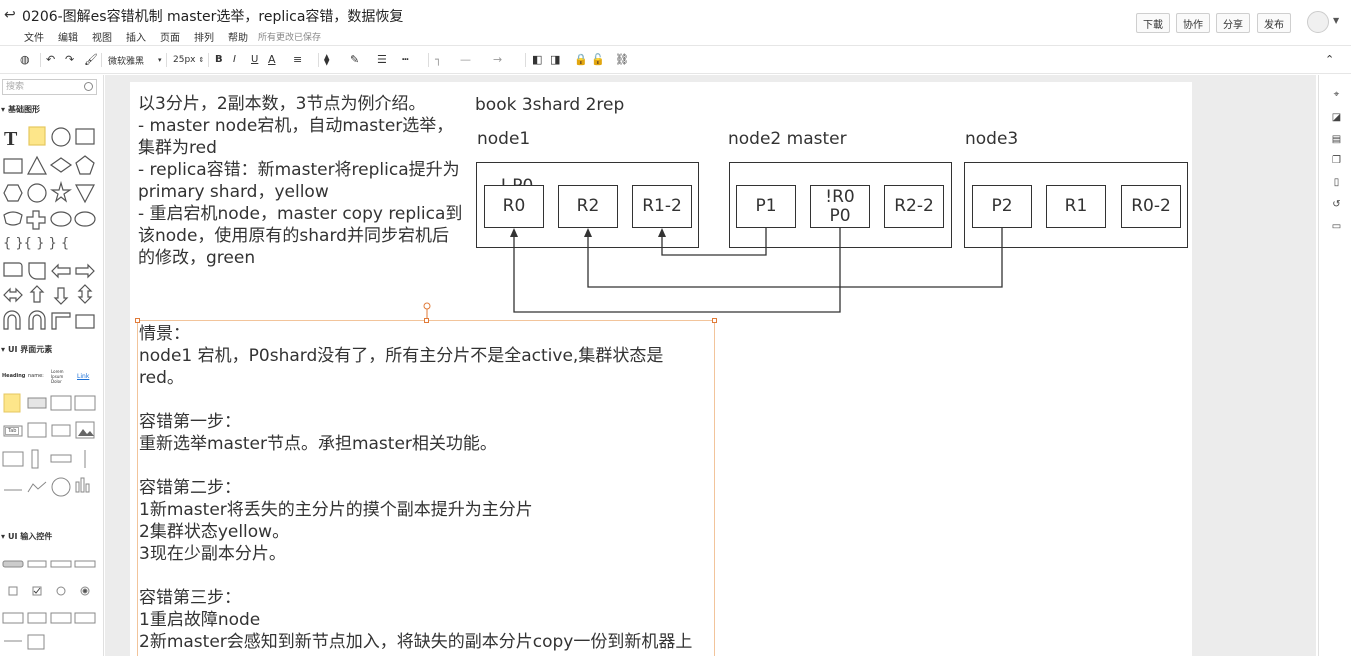 Image resolution: width=1351 pixels, height=656 pixels. What do you see at coordinates (427, 306) in the screenshot?
I see `rotate-handle` at bounding box center [427, 306].